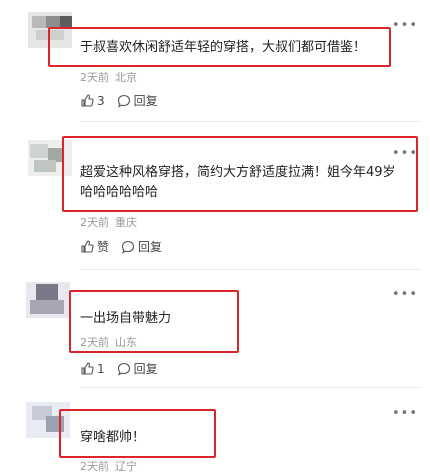 The image size is (430, 474). What do you see at coordinates (111, 466) in the screenshot?
I see `comment-meta: 2天前 辽宁` at bounding box center [111, 466].